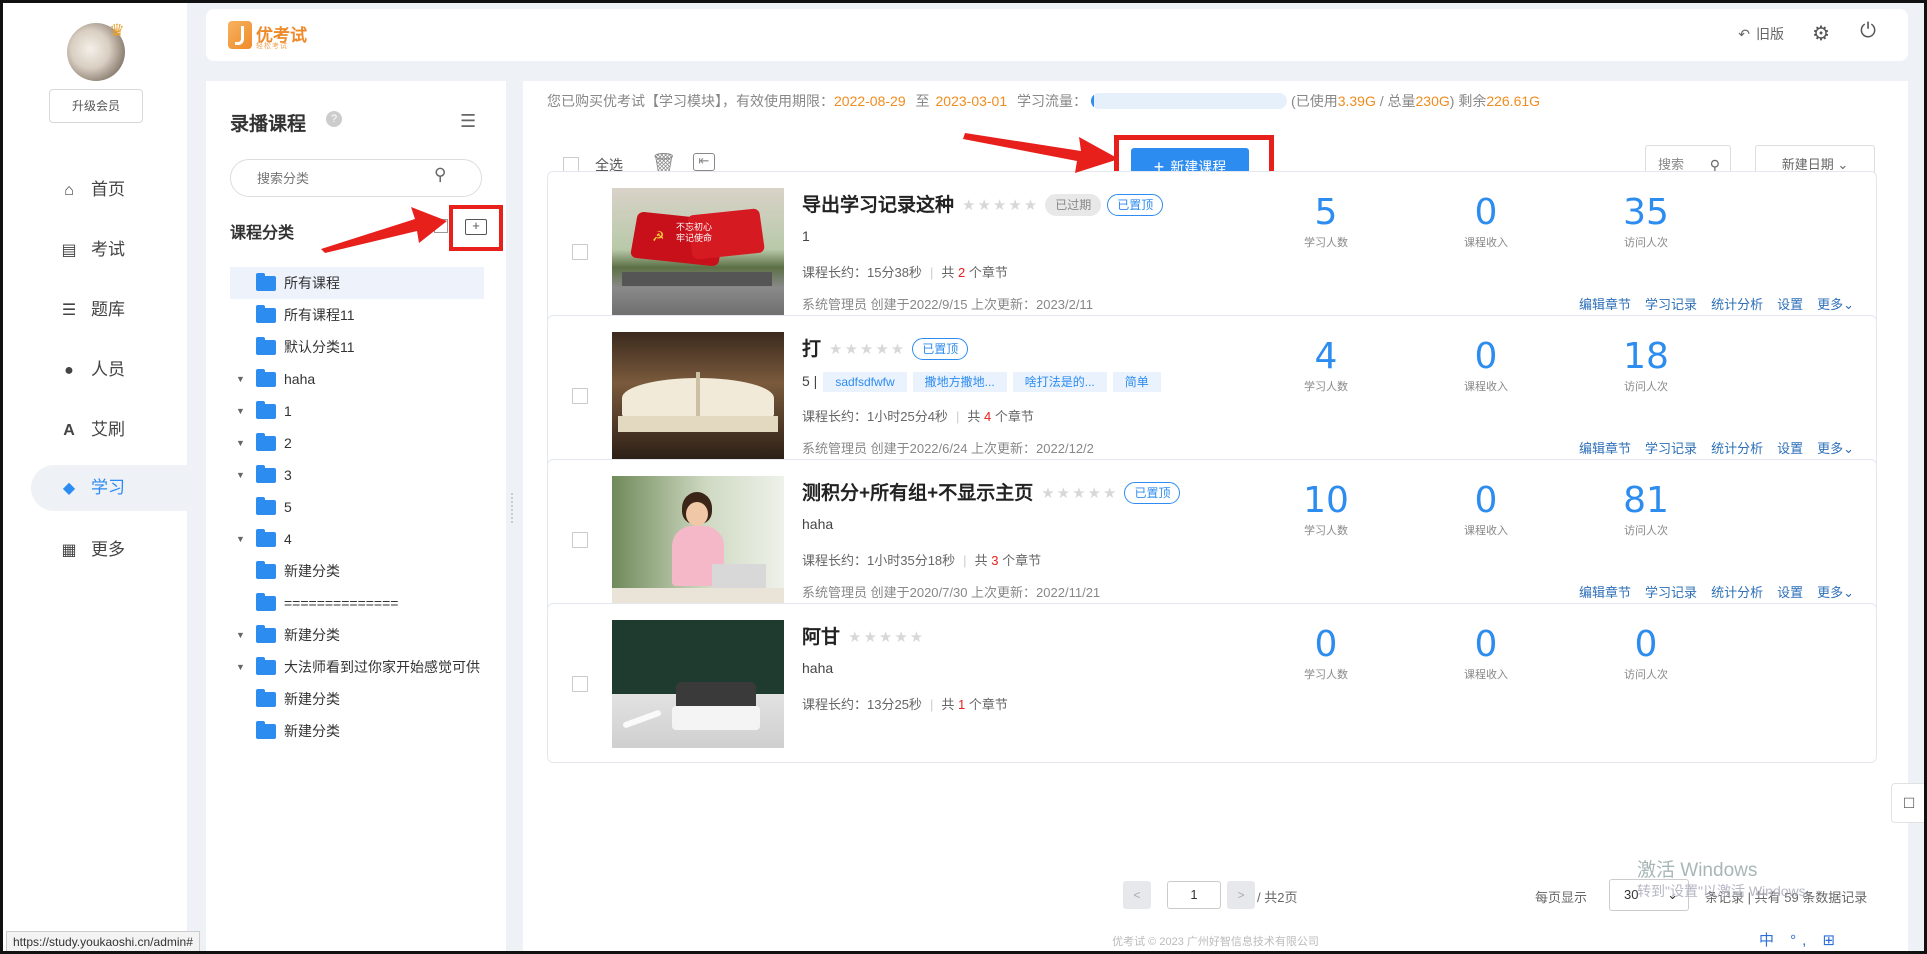 The width and height of the screenshot is (1927, 954). I want to click on course-subtitle-row: 5 | sadfsdfwfw 撒地方撒地... 啥打法是的... 简单, so click(981, 382).